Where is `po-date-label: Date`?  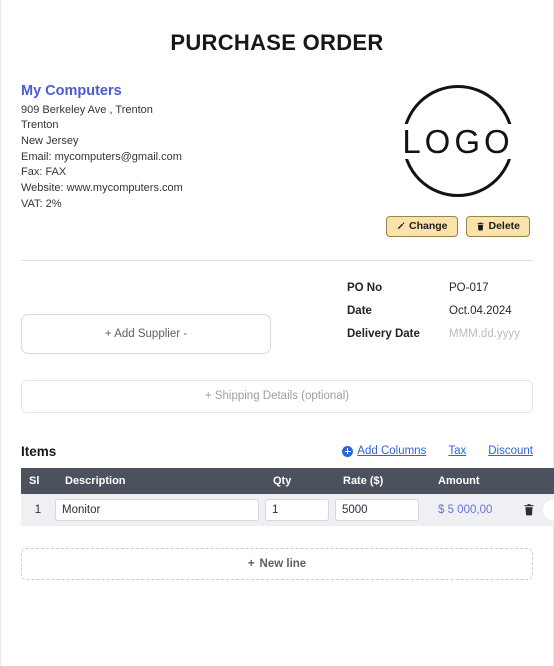 po-date-label: Date is located at coordinates (359, 310).